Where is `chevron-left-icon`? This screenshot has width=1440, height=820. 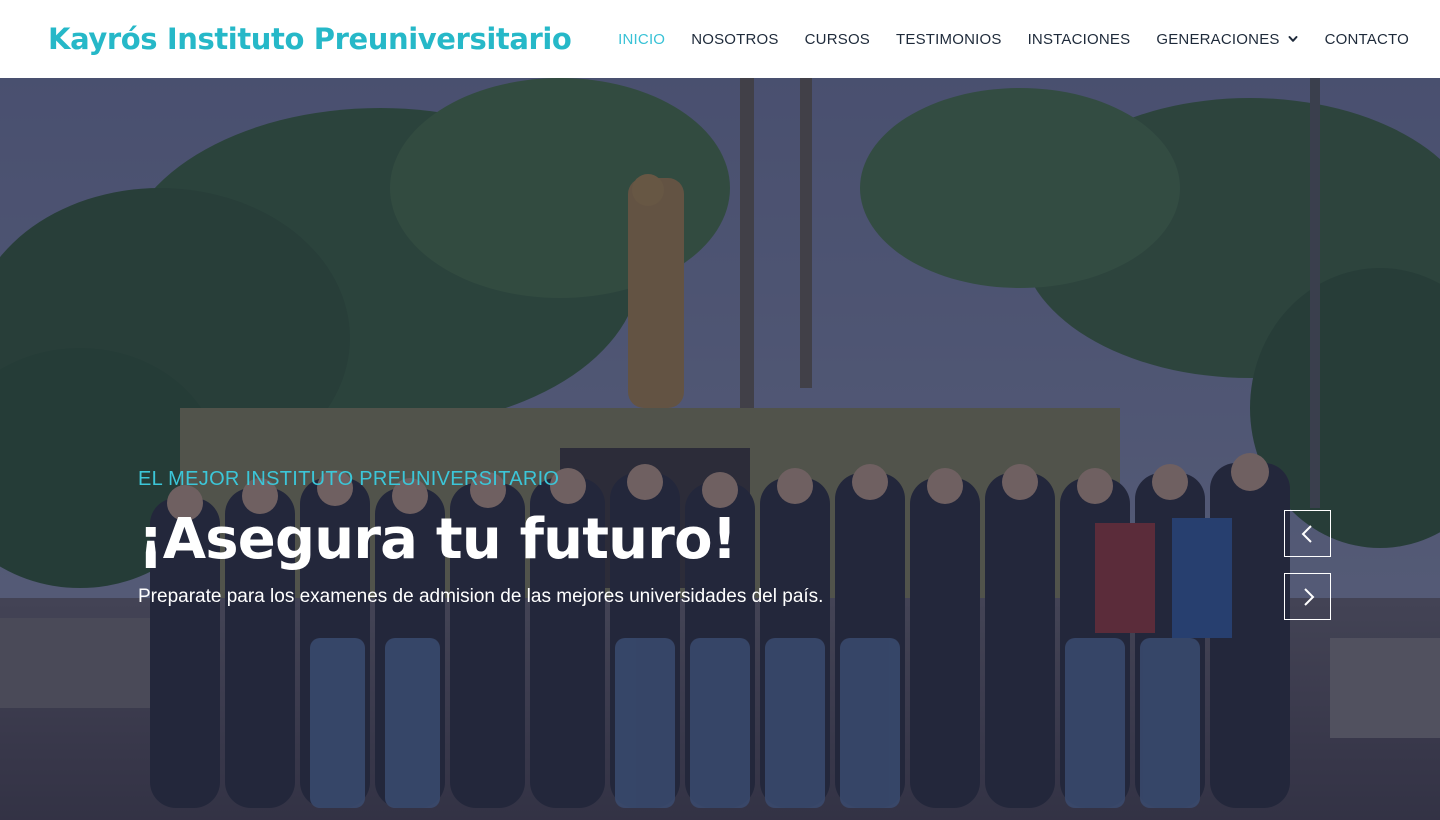 chevron-left-icon is located at coordinates (1306, 533).